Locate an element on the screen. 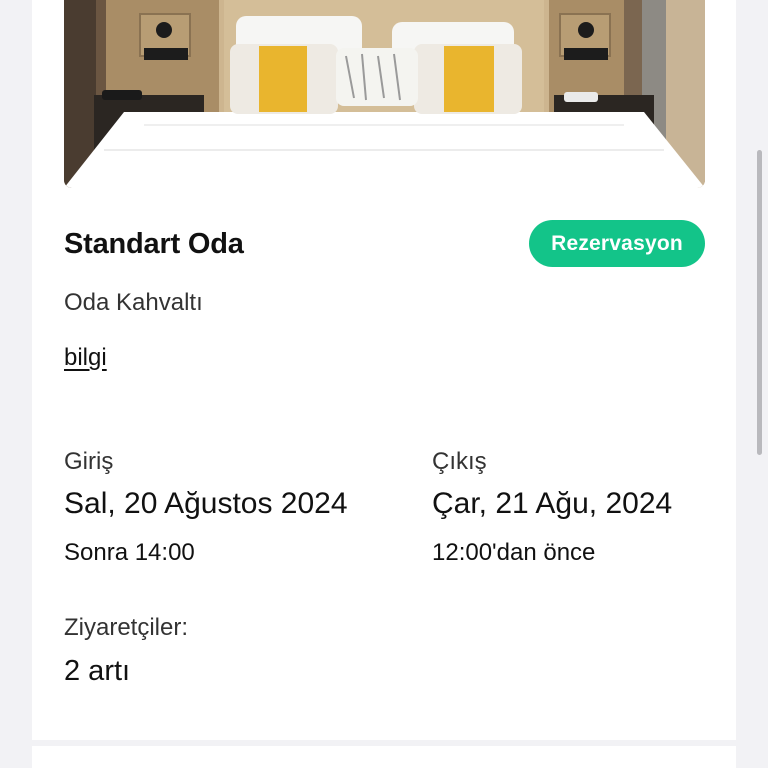 The width and height of the screenshot is (768, 768). reservation-button: Rezervasyon is located at coordinates (617, 243).